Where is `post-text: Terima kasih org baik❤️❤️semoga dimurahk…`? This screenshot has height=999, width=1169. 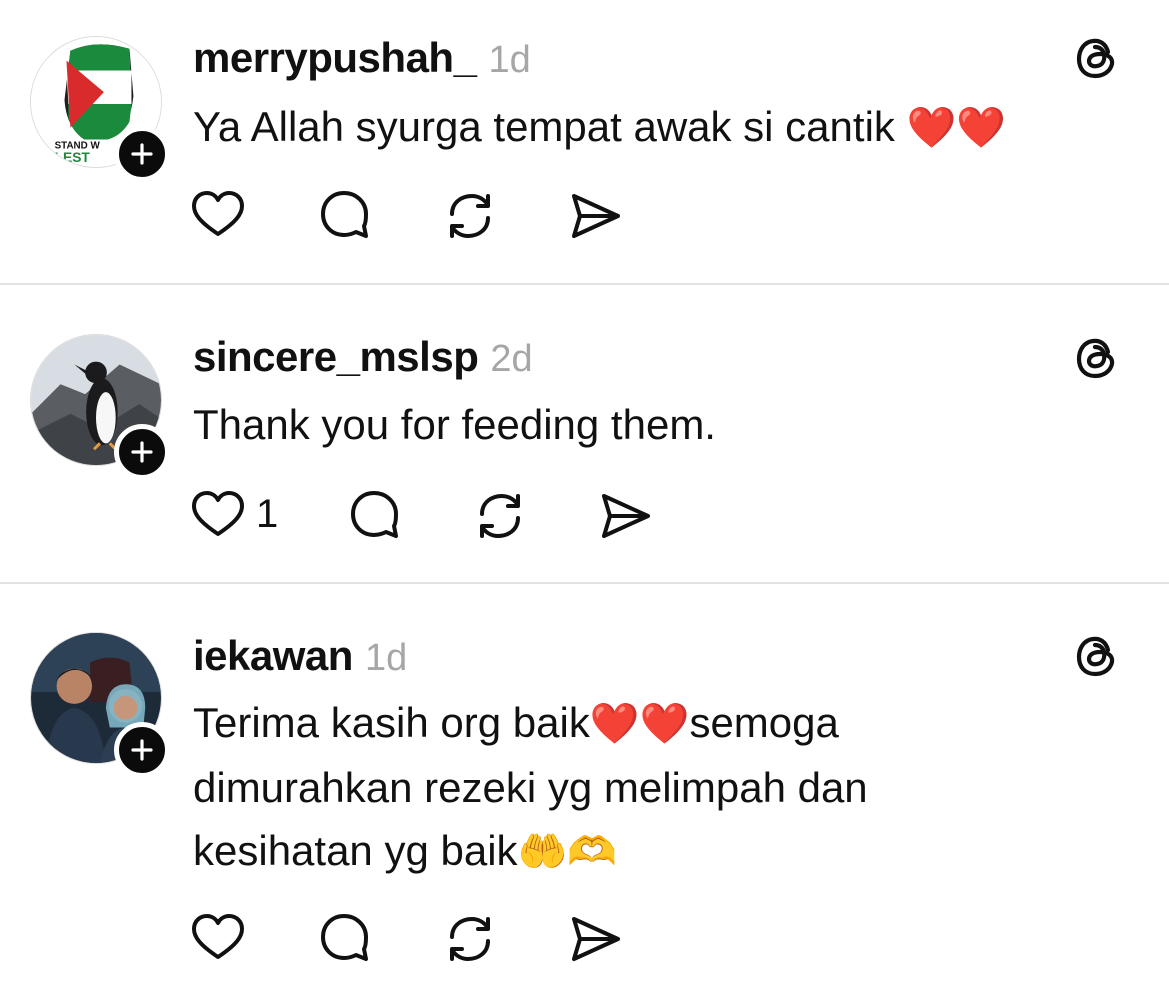
post-text: Terima kasih org baik❤️❤️semoga dimurahk… is located at coordinates (643, 787).